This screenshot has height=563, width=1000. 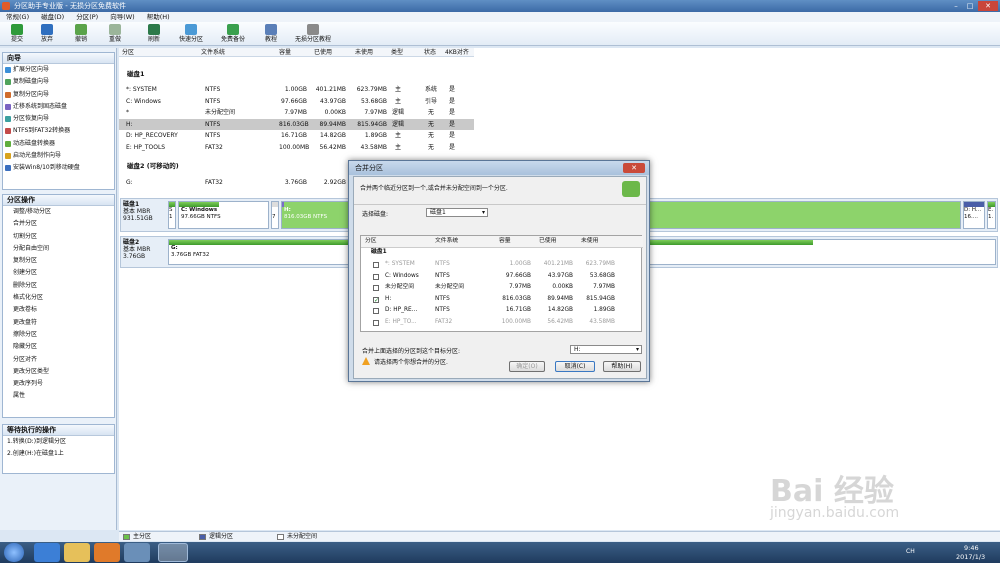 I want to click on clock-date: 2017/1/3, so click(x=970, y=557).